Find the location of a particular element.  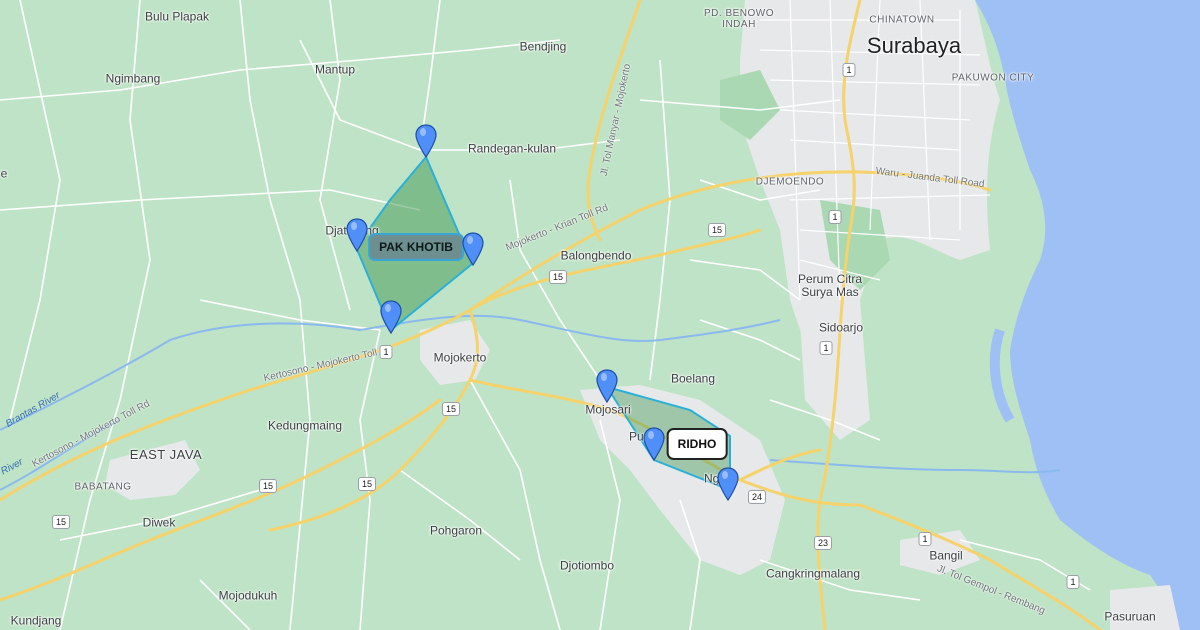

polygon-label-pak-khotib: PAK KHOTIB is located at coordinates (416, 247).